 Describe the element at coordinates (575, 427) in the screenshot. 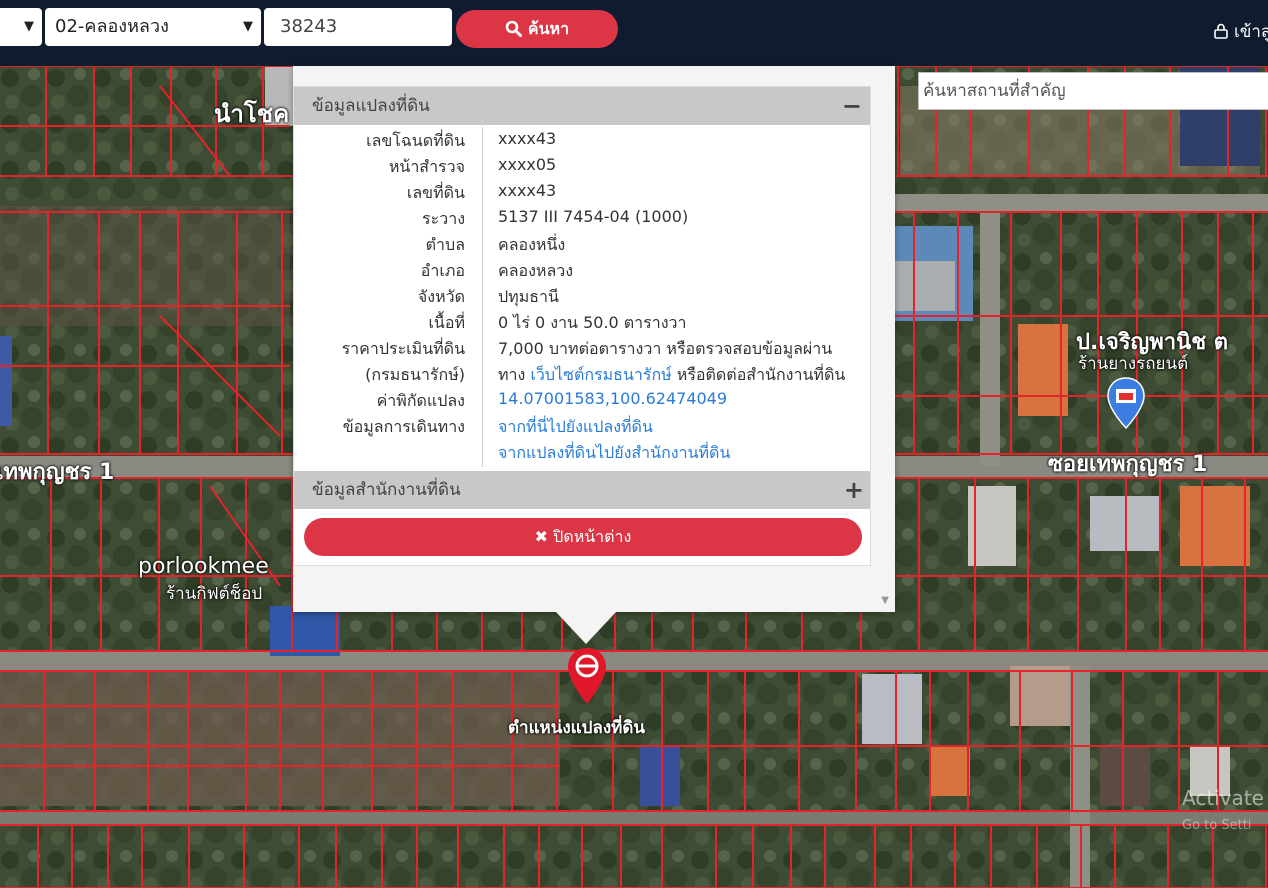

I see `directions-to-parcel-link: จากที่นี่ไปยังแปลงที่ดิน` at that location.